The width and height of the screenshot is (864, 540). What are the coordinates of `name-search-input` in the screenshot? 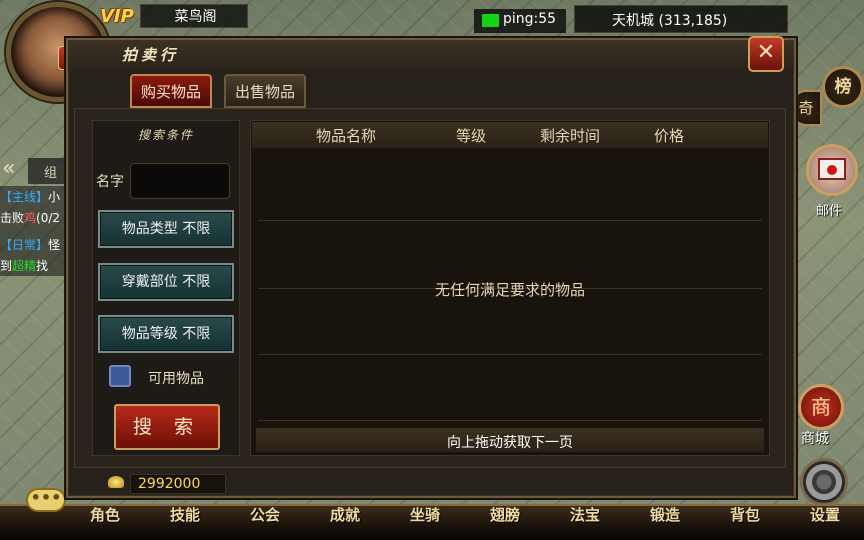 It's located at (180, 181).